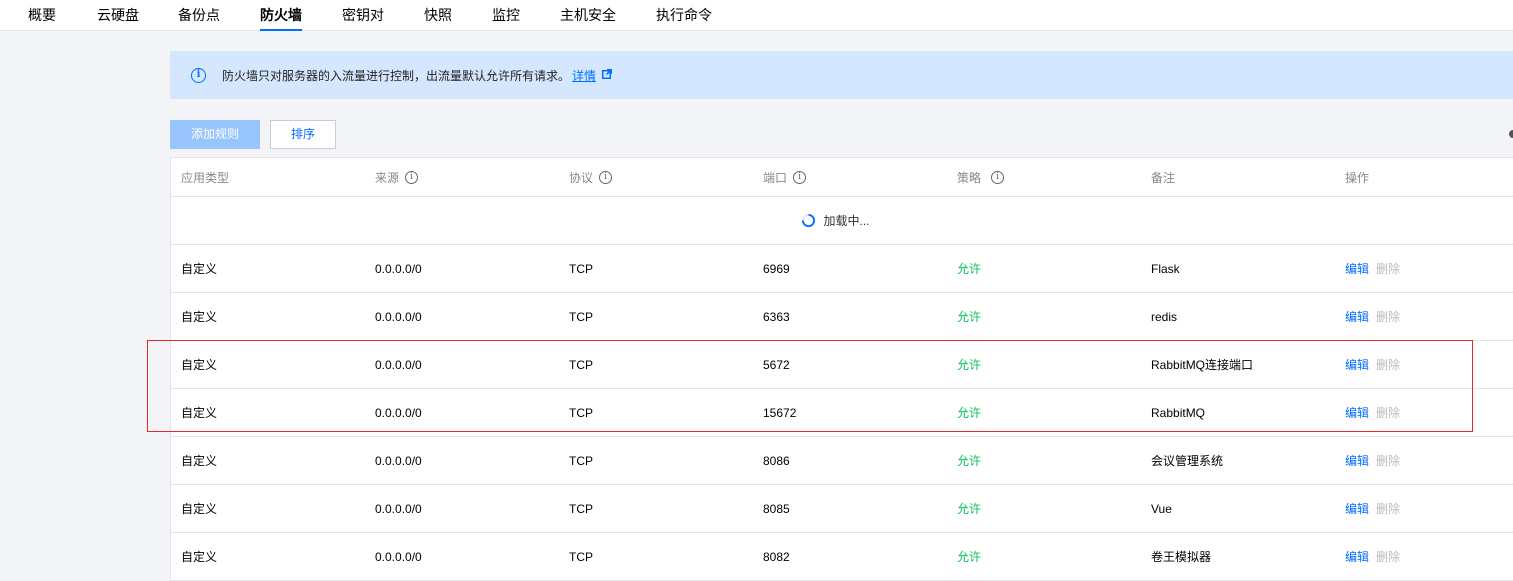  Describe the element at coordinates (776, 364) in the screenshot. I see `cell-port: 5672` at that location.